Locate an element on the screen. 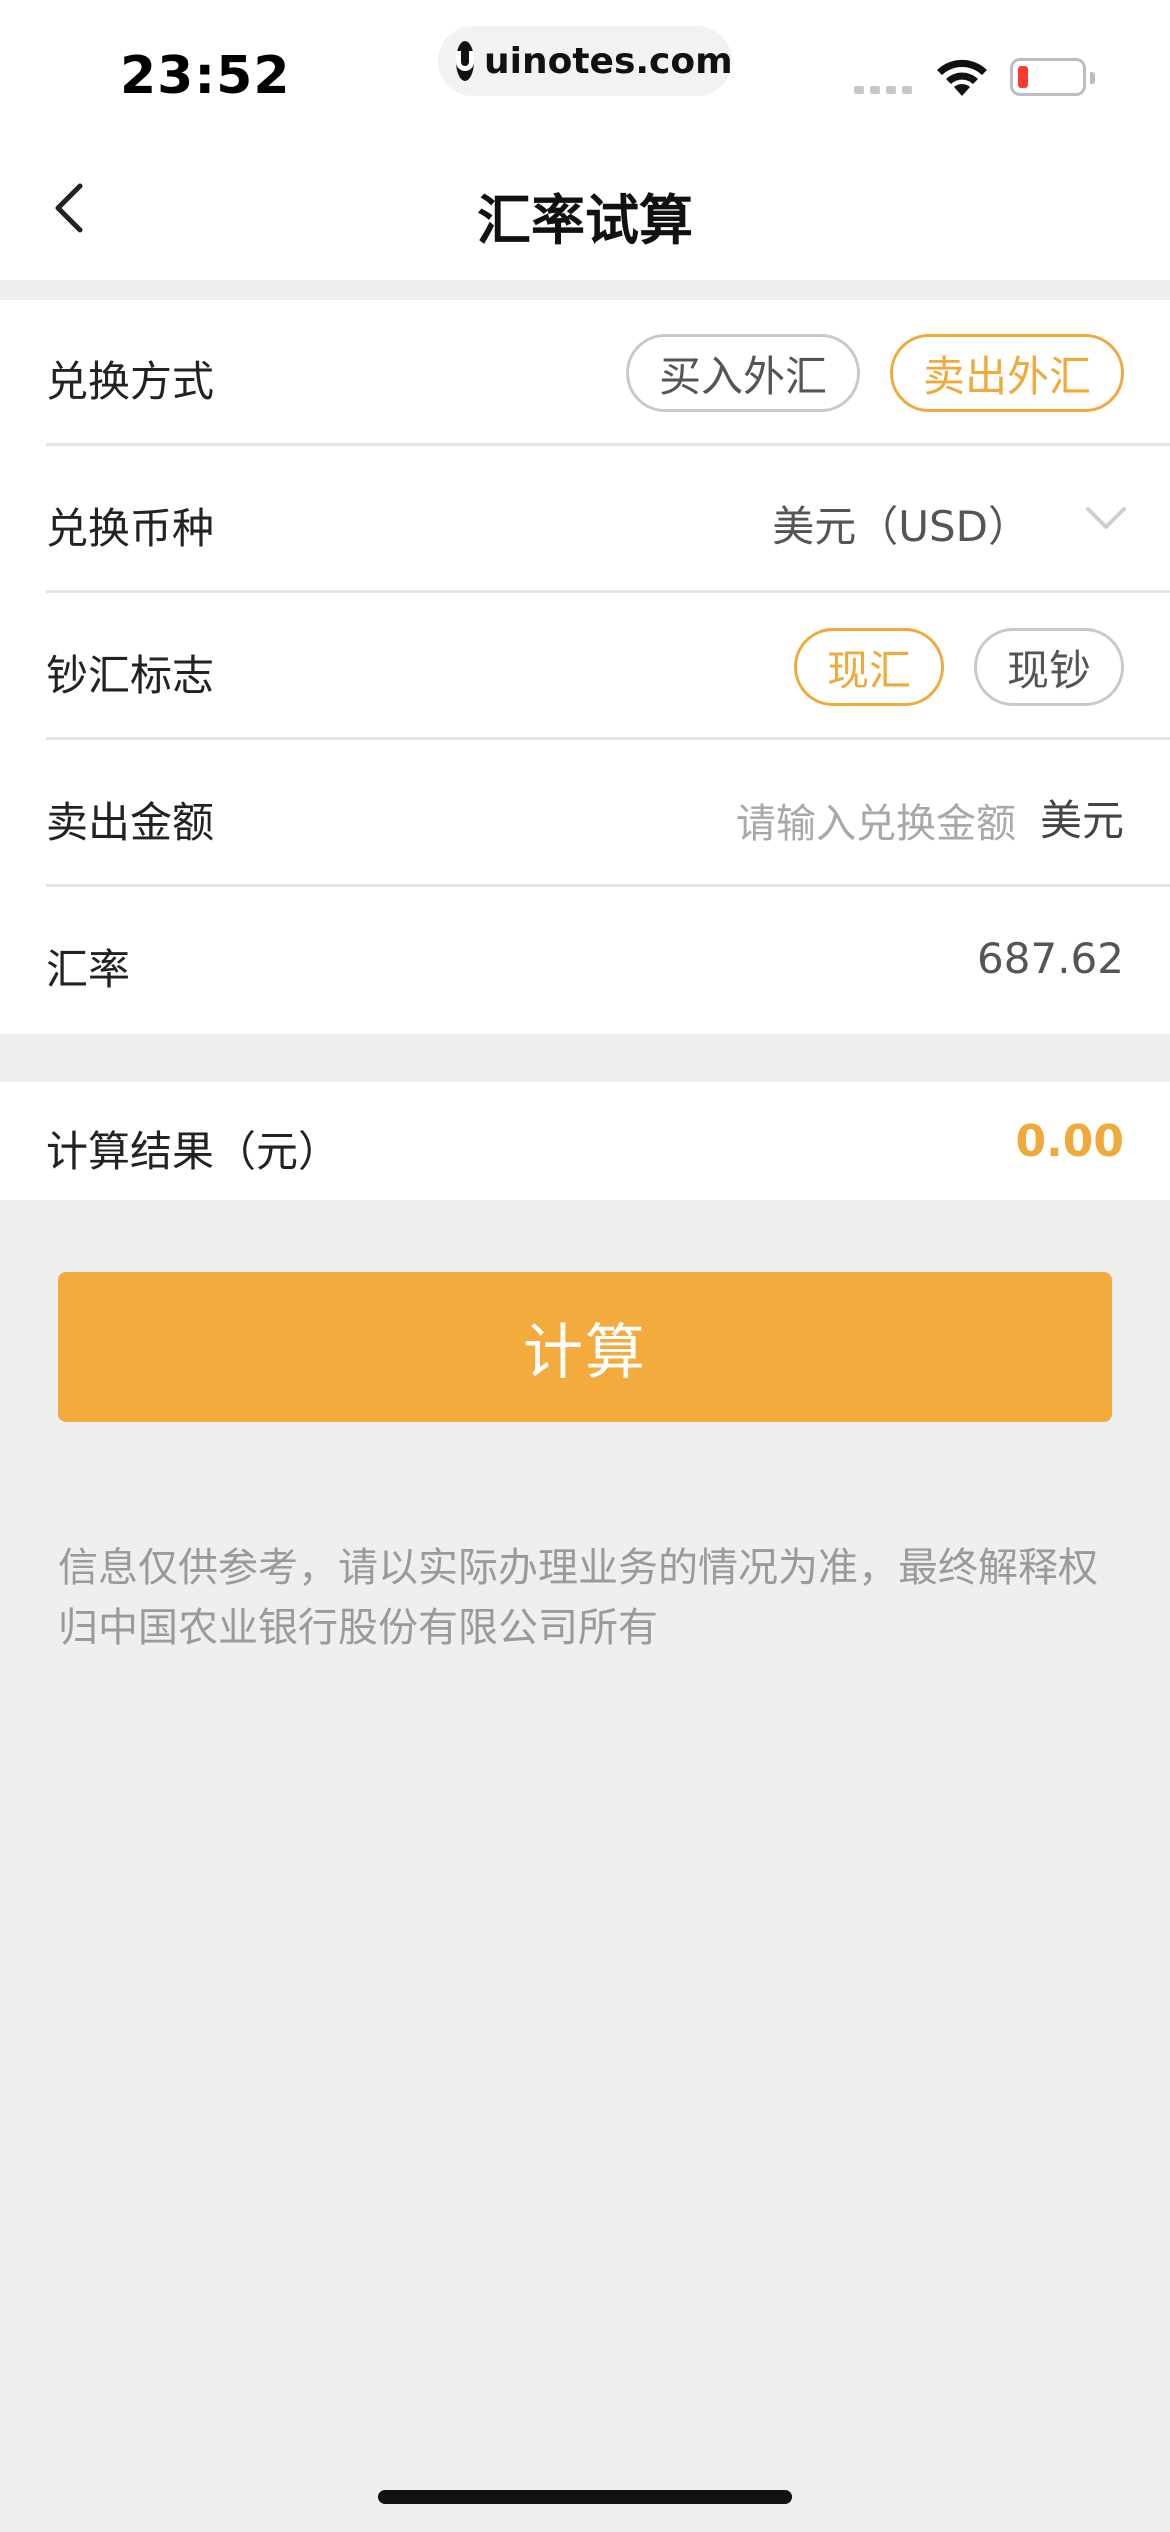  row-amount: 卖出金额 请输入兑换金额 美元 is located at coordinates (585, 814).